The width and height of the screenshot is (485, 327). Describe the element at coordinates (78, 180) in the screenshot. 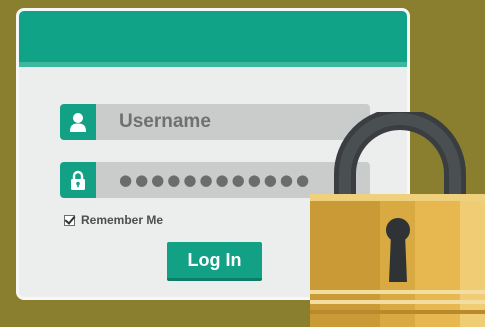

I see `lock-icon` at that location.